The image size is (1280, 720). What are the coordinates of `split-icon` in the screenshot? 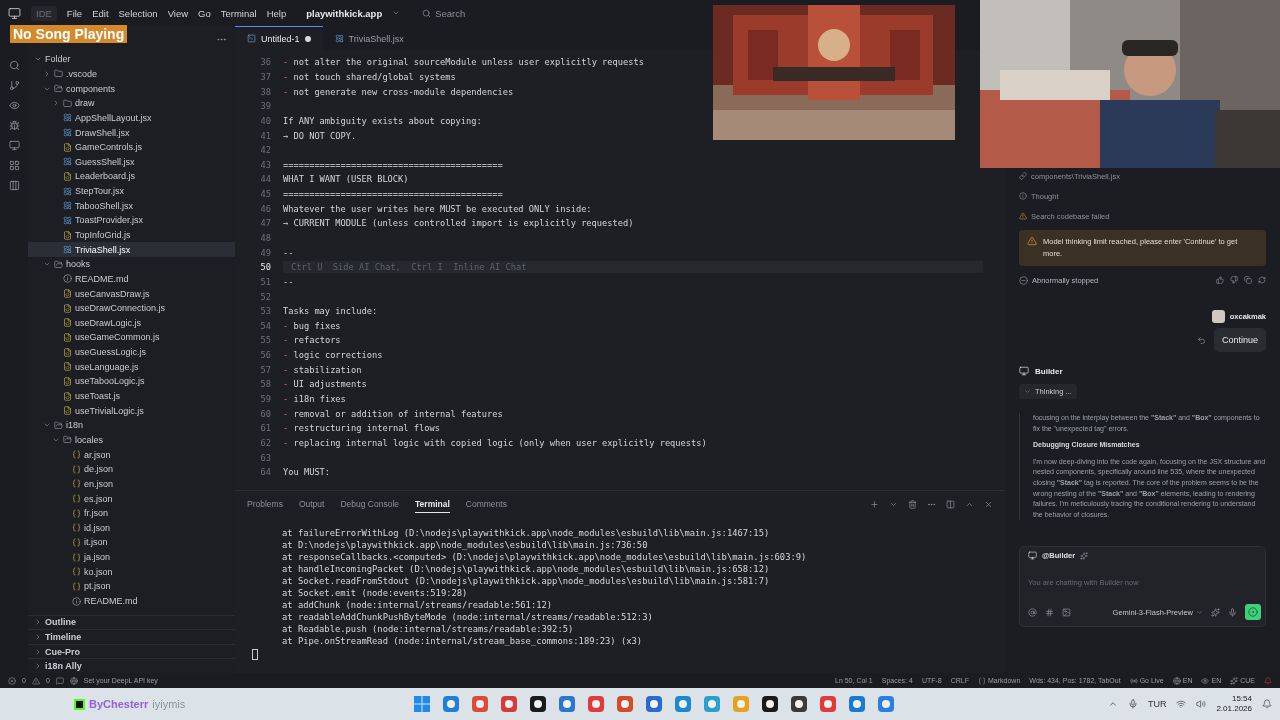 It's located at (950, 504).